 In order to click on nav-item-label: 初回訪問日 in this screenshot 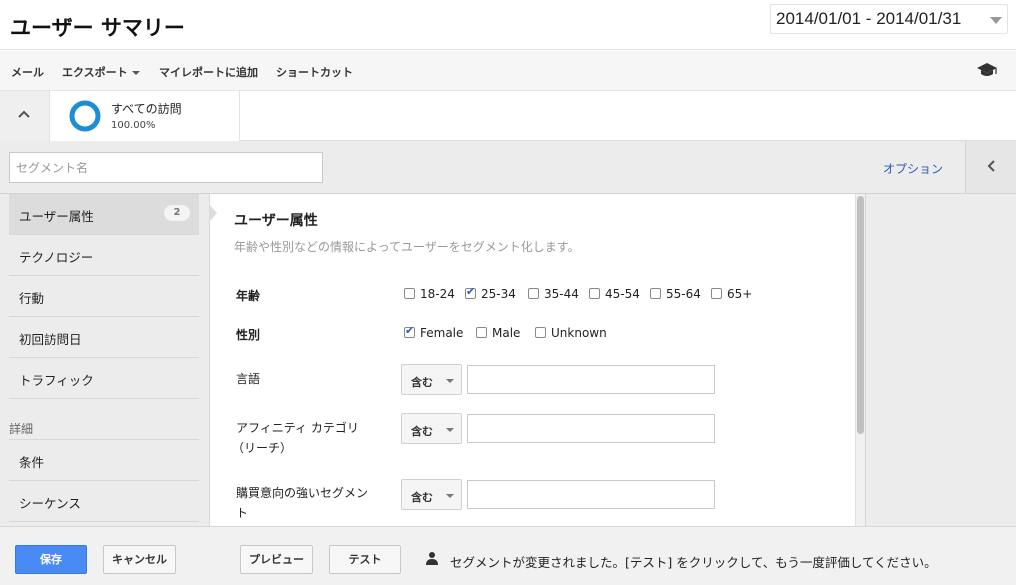, I will do `click(50, 339)`.